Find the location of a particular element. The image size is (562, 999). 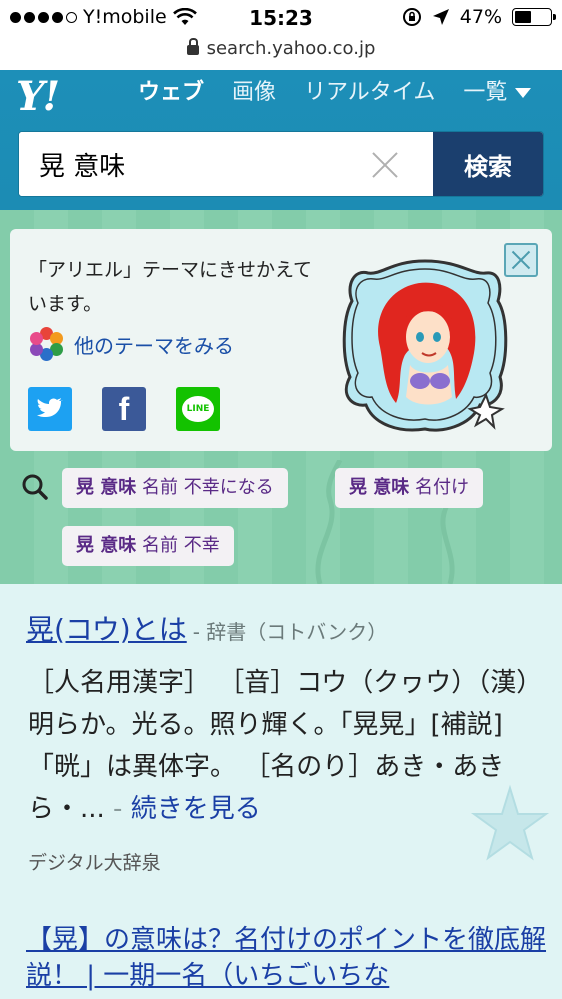

related-search-chip: 晃 意味 名付け is located at coordinates (409, 488).